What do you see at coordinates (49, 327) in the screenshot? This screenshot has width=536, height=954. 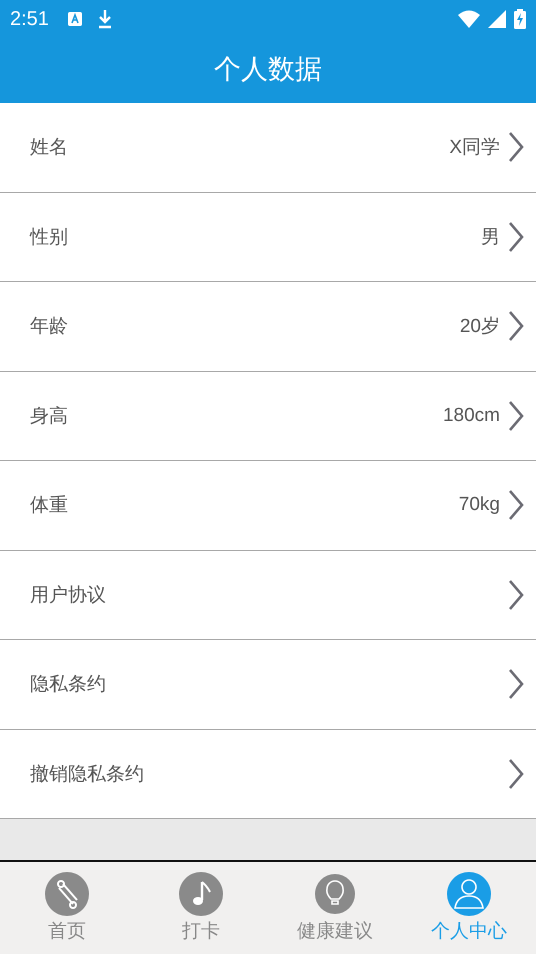 I see `row-label: 年龄` at bounding box center [49, 327].